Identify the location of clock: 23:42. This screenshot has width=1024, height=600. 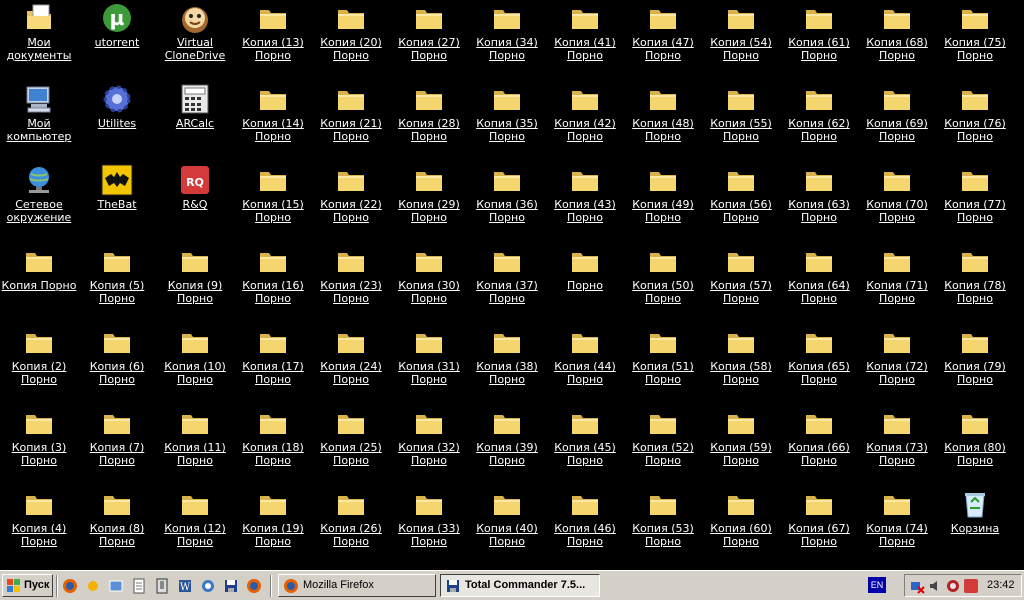
(1001, 585).